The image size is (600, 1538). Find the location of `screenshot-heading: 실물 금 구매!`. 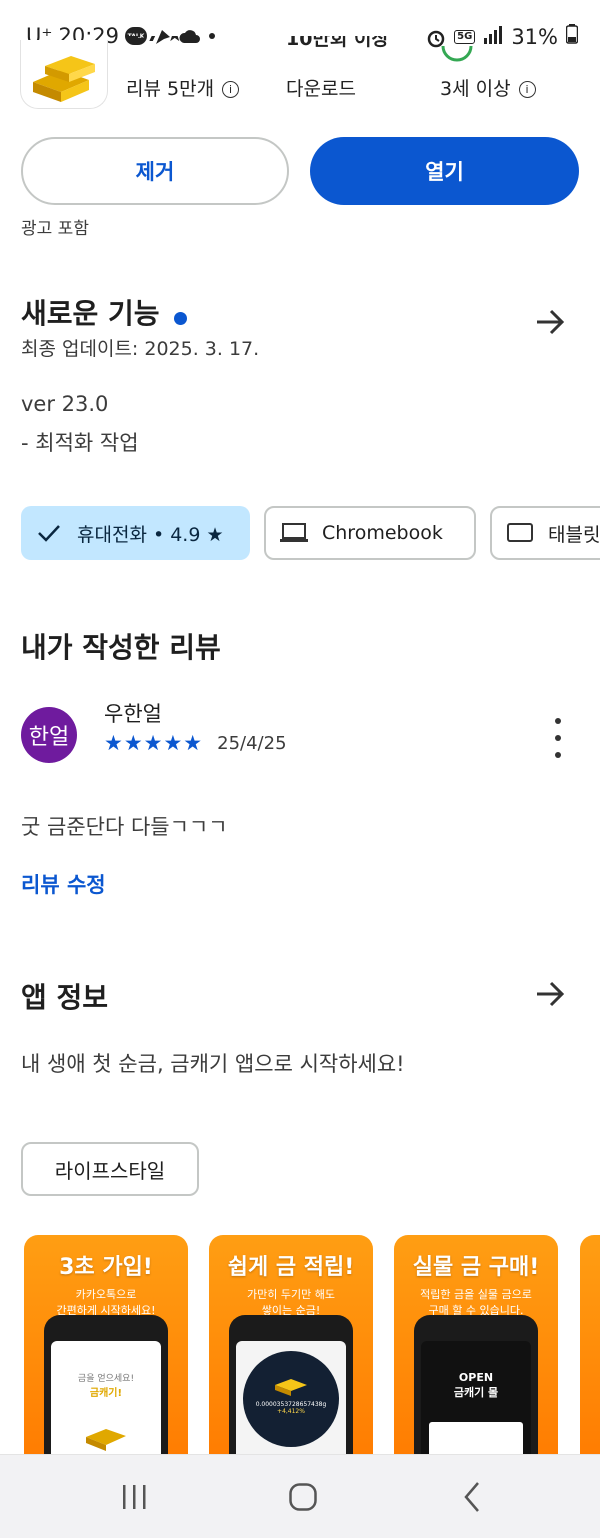

screenshot-heading: 실물 금 구매! is located at coordinates (476, 1267).